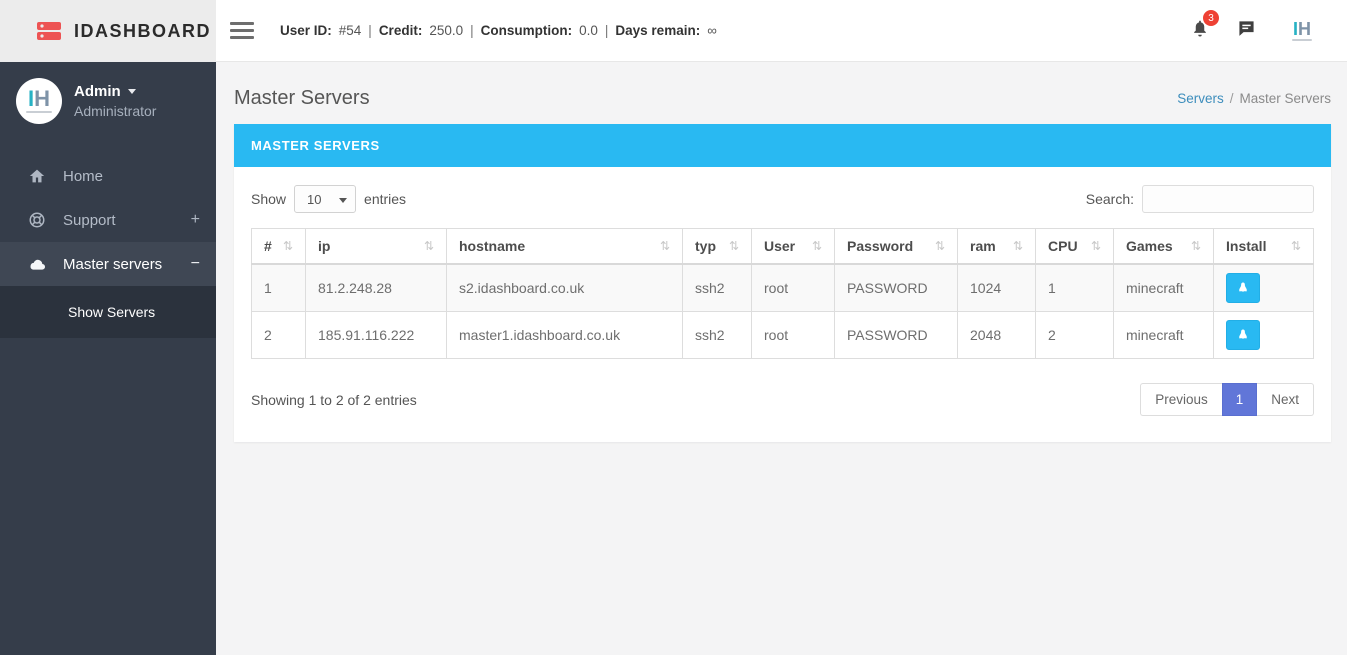 The width and height of the screenshot is (1347, 655). I want to click on column-header-password: Password ⇅, so click(896, 246).